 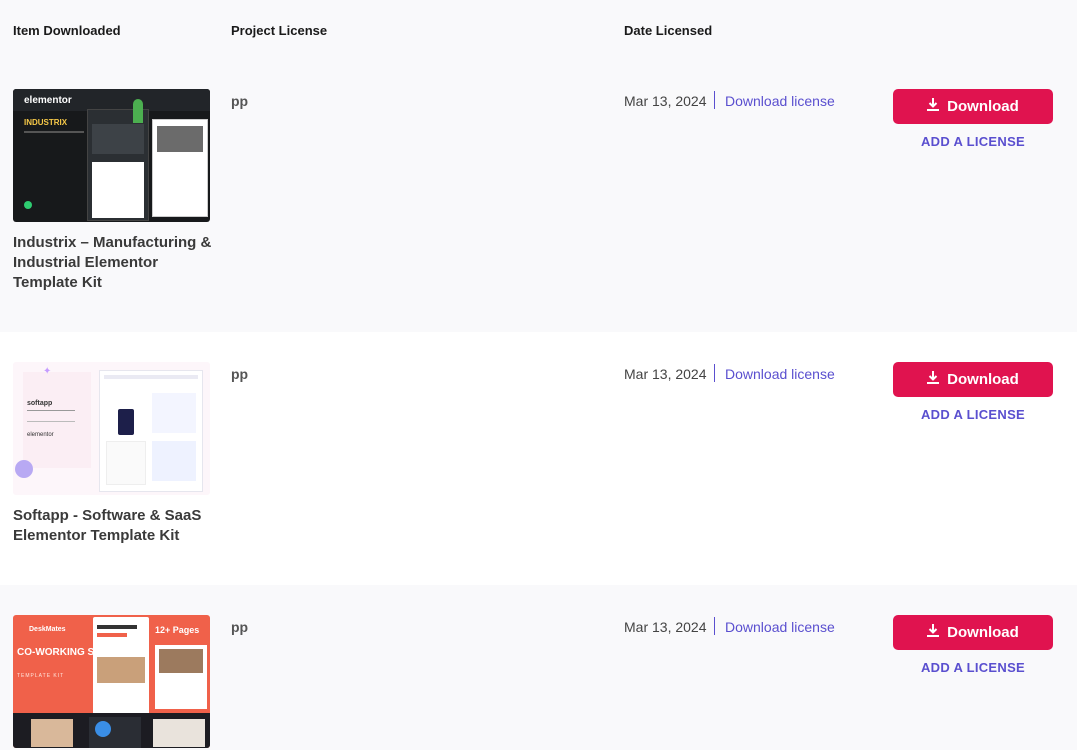 What do you see at coordinates (40, 403) in the screenshot?
I see `thumb-brand-name: softapp` at bounding box center [40, 403].